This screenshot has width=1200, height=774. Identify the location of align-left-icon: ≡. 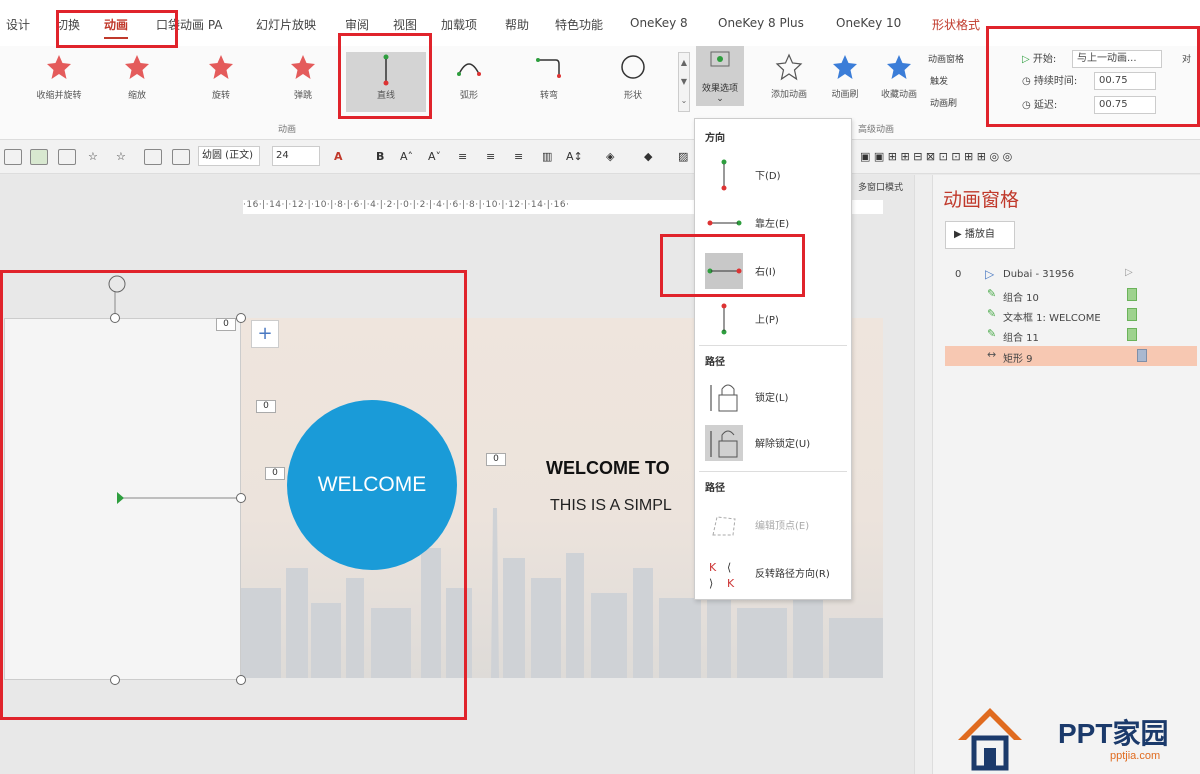
(518, 156).